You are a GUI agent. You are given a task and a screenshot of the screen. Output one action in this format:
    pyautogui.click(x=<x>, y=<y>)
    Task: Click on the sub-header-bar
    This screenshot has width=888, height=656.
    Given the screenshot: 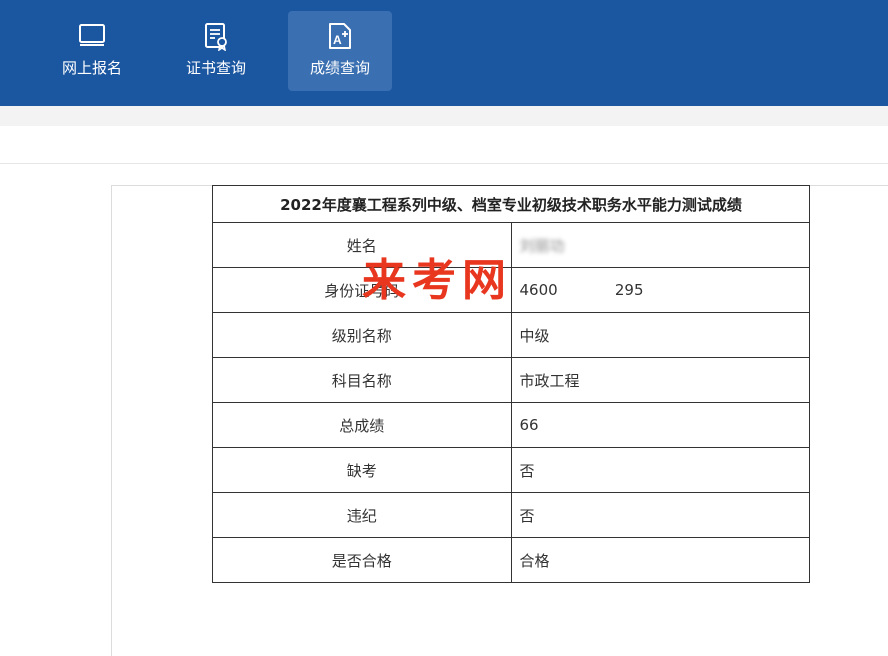 What is the action you would take?
    pyautogui.click(x=444, y=116)
    